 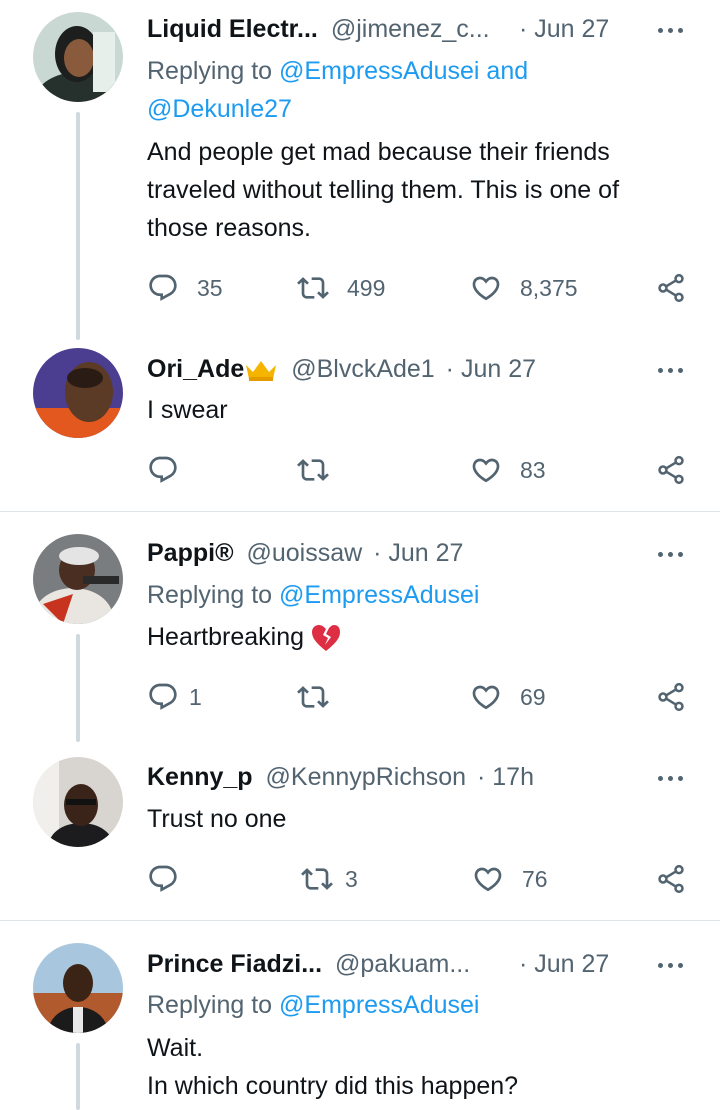 What do you see at coordinates (366, 777) in the screenshot?
I see `user-handle: @KennypRichson` at bounding box center [366, 777].